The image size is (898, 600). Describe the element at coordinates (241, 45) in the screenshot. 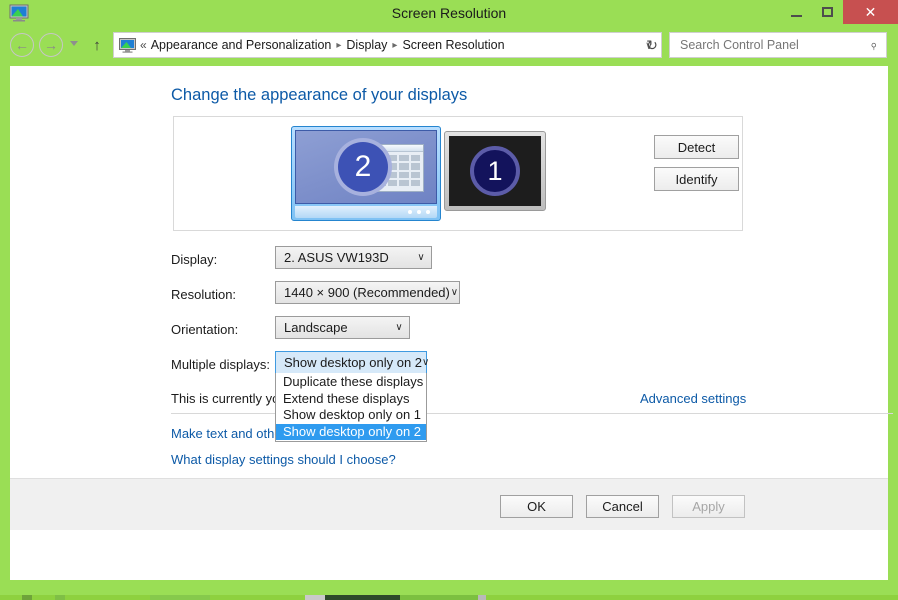

I see `breadcrumb-appearance: Appearance and Personalization` at that location.